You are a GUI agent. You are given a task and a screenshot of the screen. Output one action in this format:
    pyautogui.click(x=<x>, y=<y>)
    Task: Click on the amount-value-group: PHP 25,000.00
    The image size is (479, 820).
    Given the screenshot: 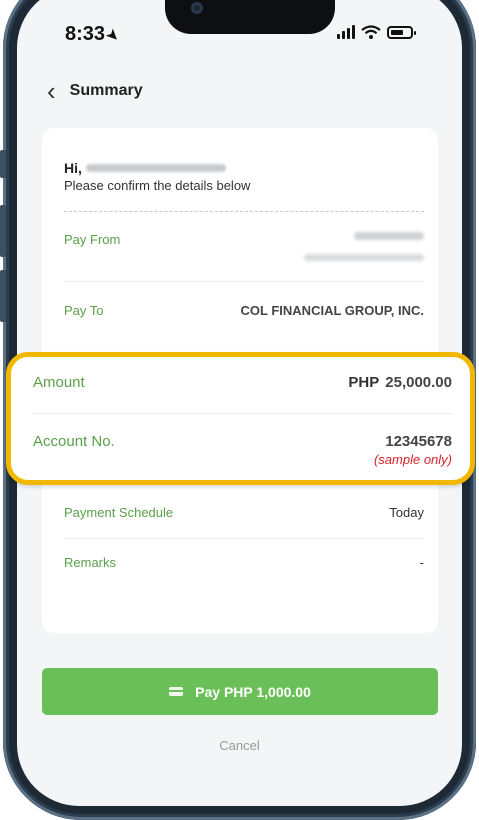 What is the action you would take?
    pyautogui.click(x=400, y=383)
    